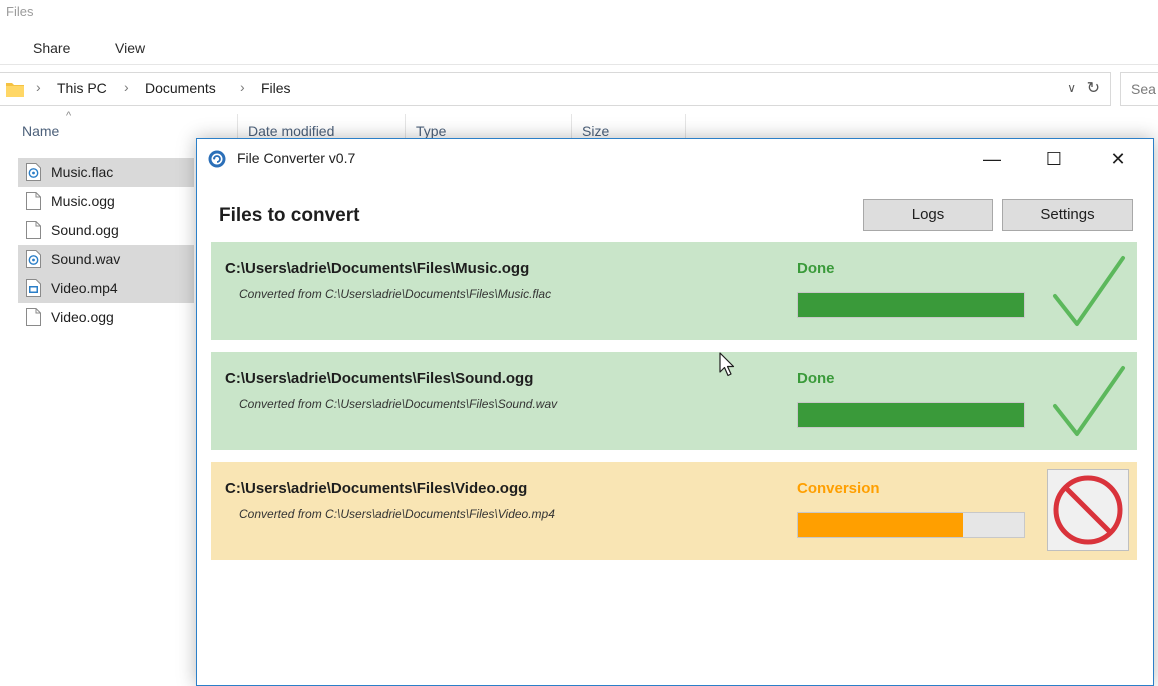 Image resolution: width=1158 pixels, height=686 pixels. I want to click on file-item-music-ogg: Music.ogg, so click(106, 201).